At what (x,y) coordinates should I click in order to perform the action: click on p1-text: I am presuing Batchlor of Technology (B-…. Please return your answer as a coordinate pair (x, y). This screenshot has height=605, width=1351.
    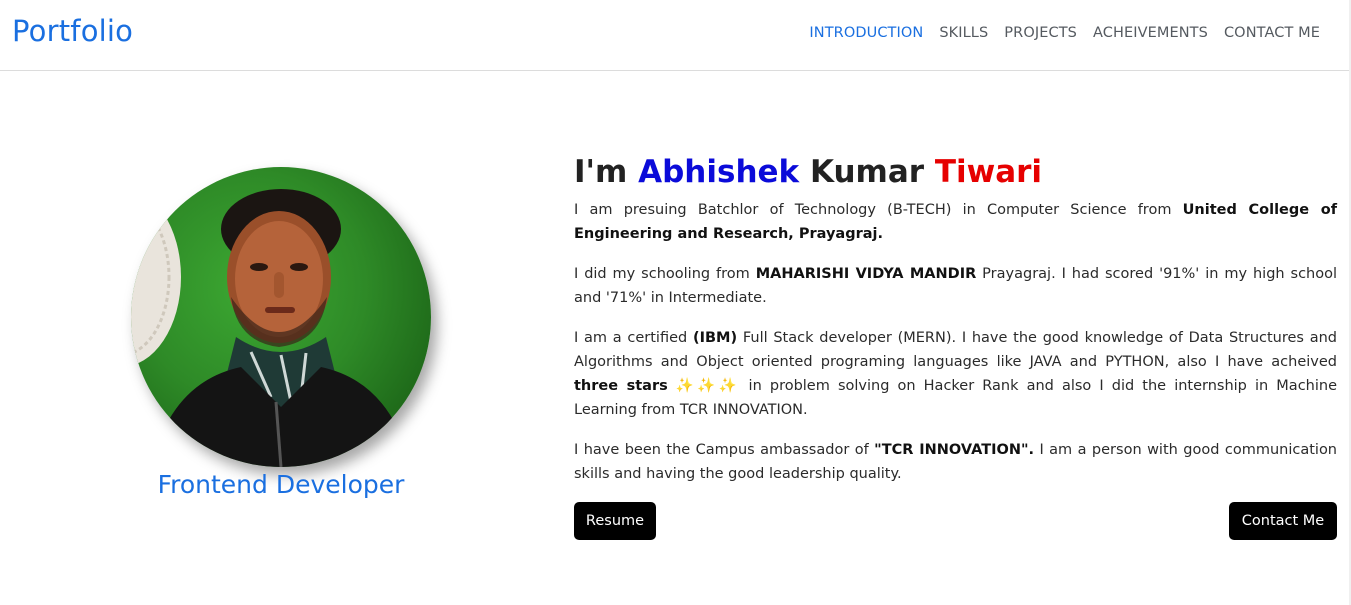
    Looking at the image, I should click on (878, 210).